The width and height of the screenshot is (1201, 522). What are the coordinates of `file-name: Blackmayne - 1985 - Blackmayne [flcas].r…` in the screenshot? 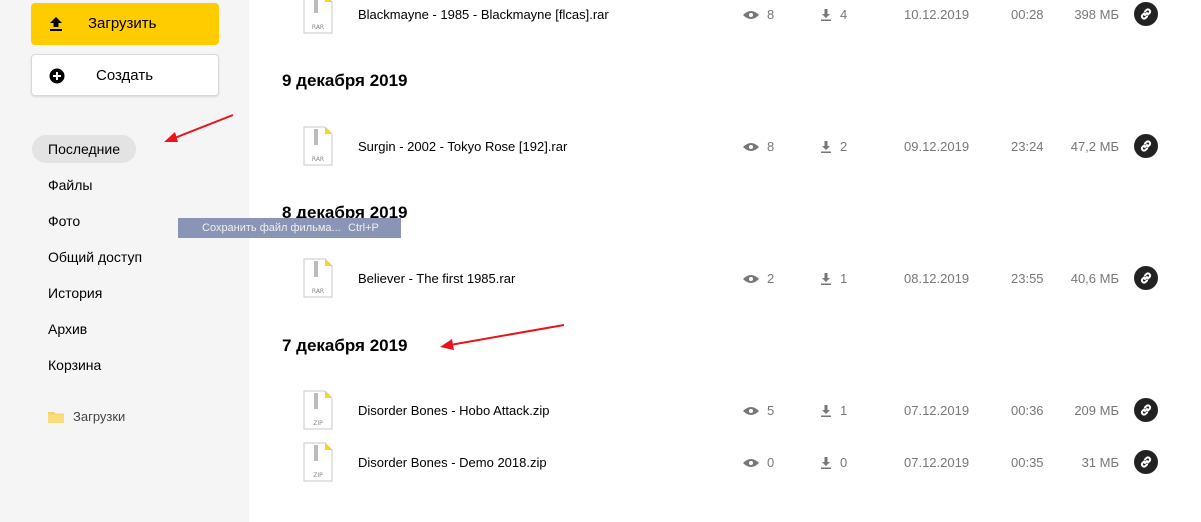 It's located at (483, 14).